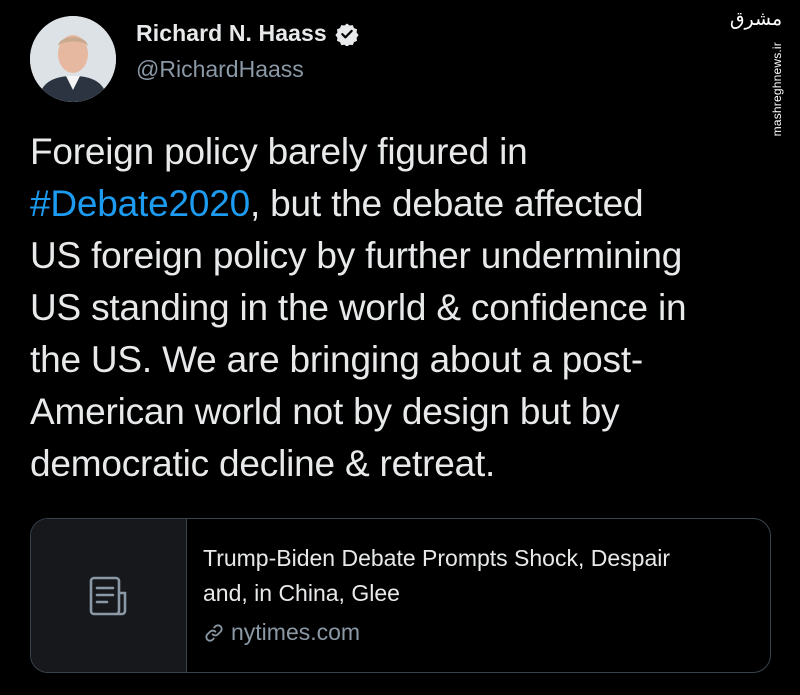  I want to click on watermark-url: mashreghnews.ir, so click(777, 89).